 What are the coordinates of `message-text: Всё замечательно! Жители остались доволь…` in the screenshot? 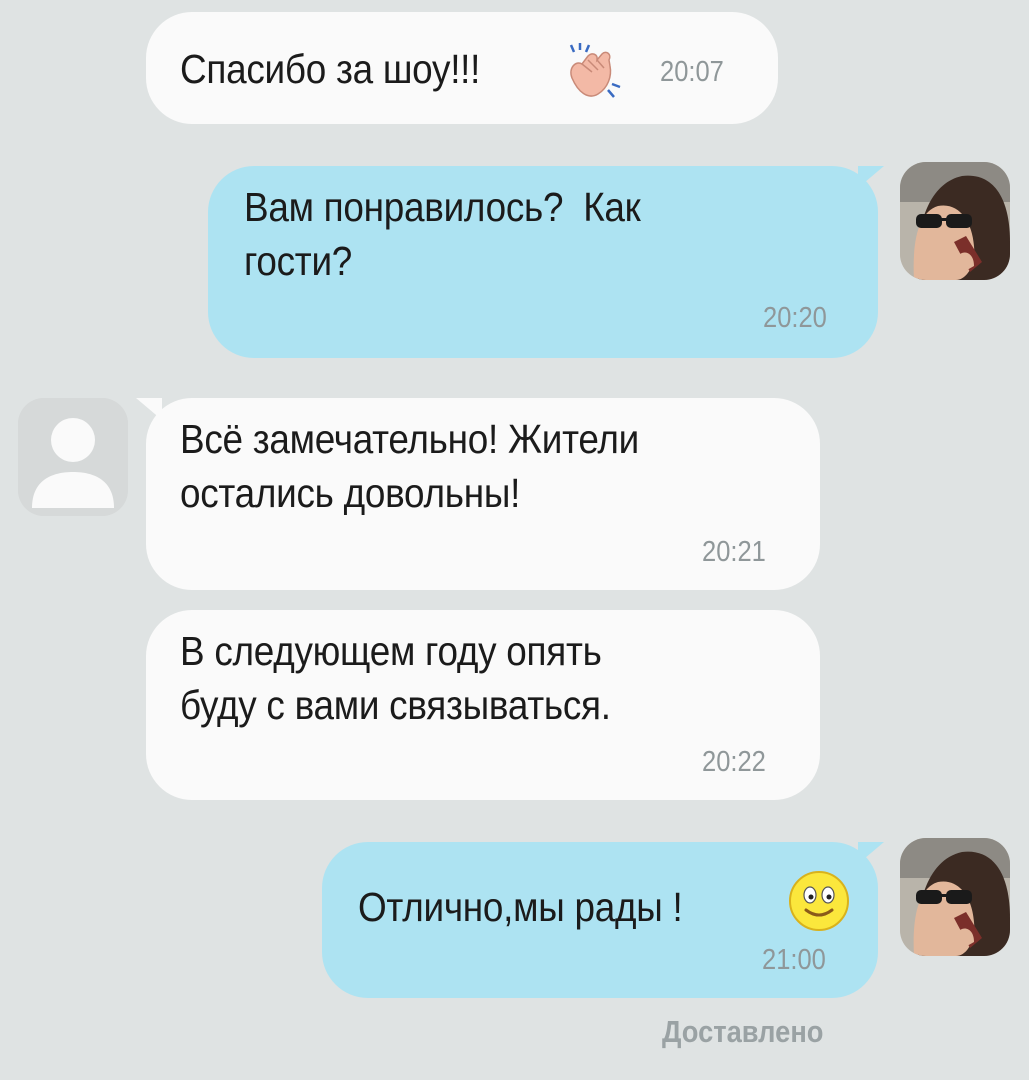 It's located at (409, 466).